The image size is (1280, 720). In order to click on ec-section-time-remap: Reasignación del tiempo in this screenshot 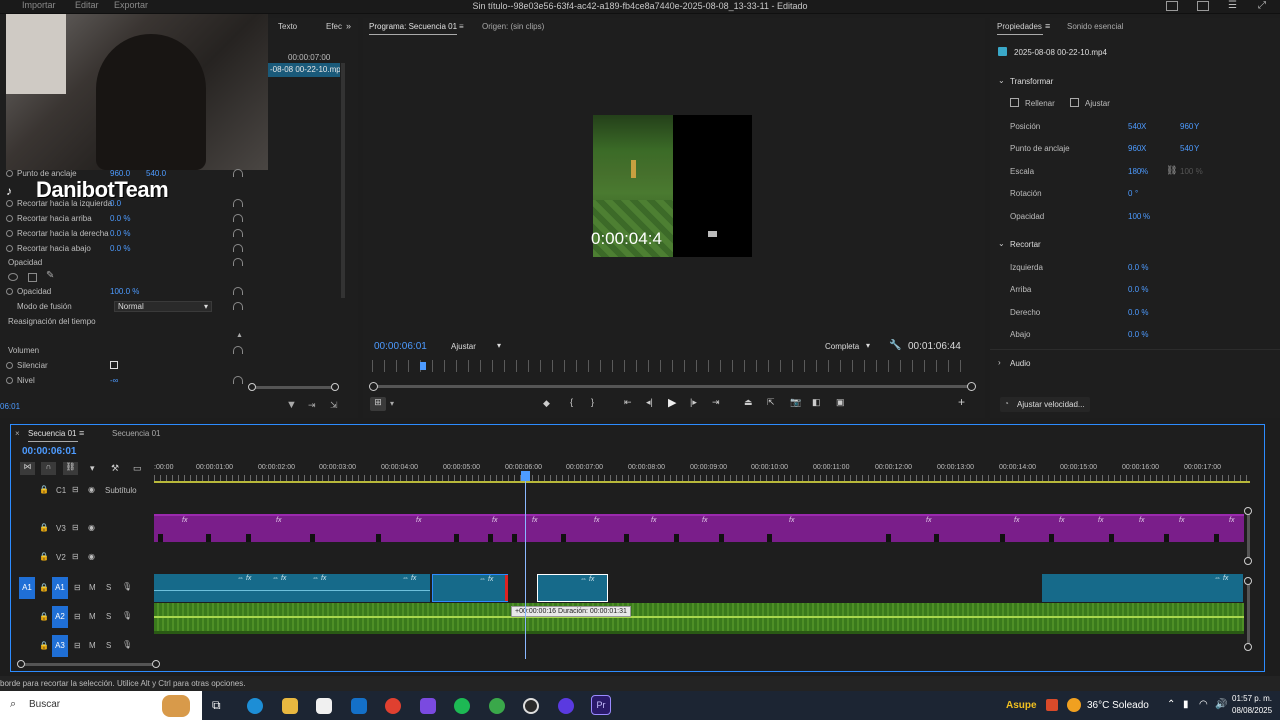, I will do `click(125, 322)`.